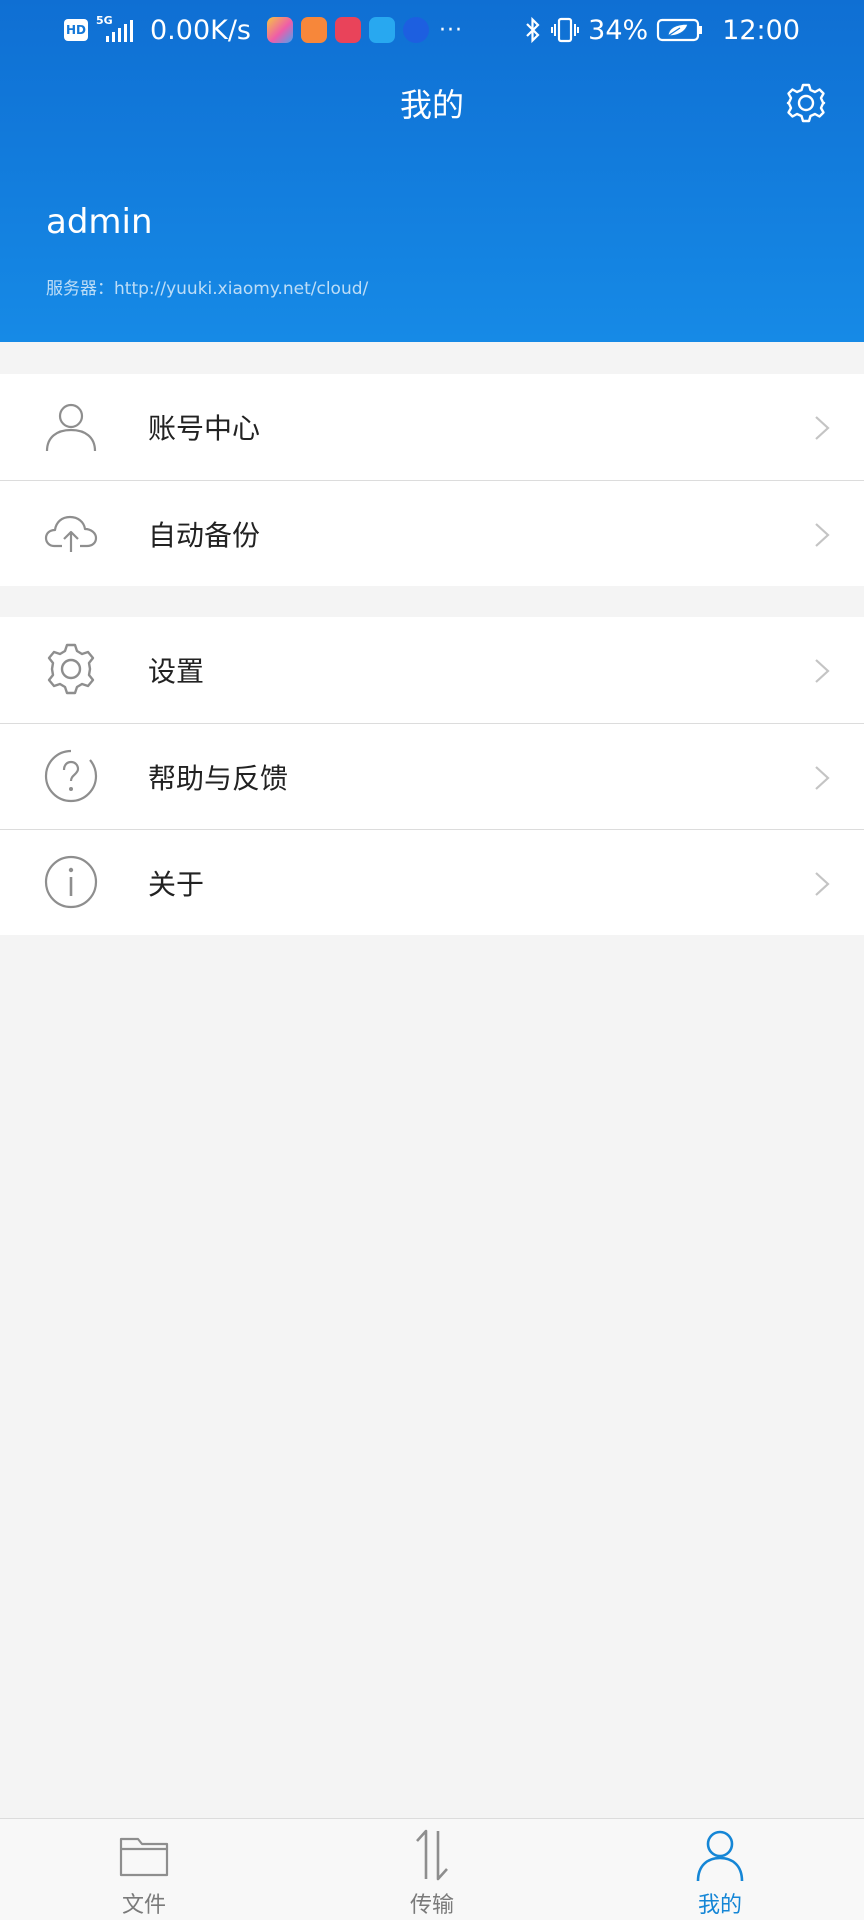  I want to click on menu-item-label: 自动备份, so click(204, 535).